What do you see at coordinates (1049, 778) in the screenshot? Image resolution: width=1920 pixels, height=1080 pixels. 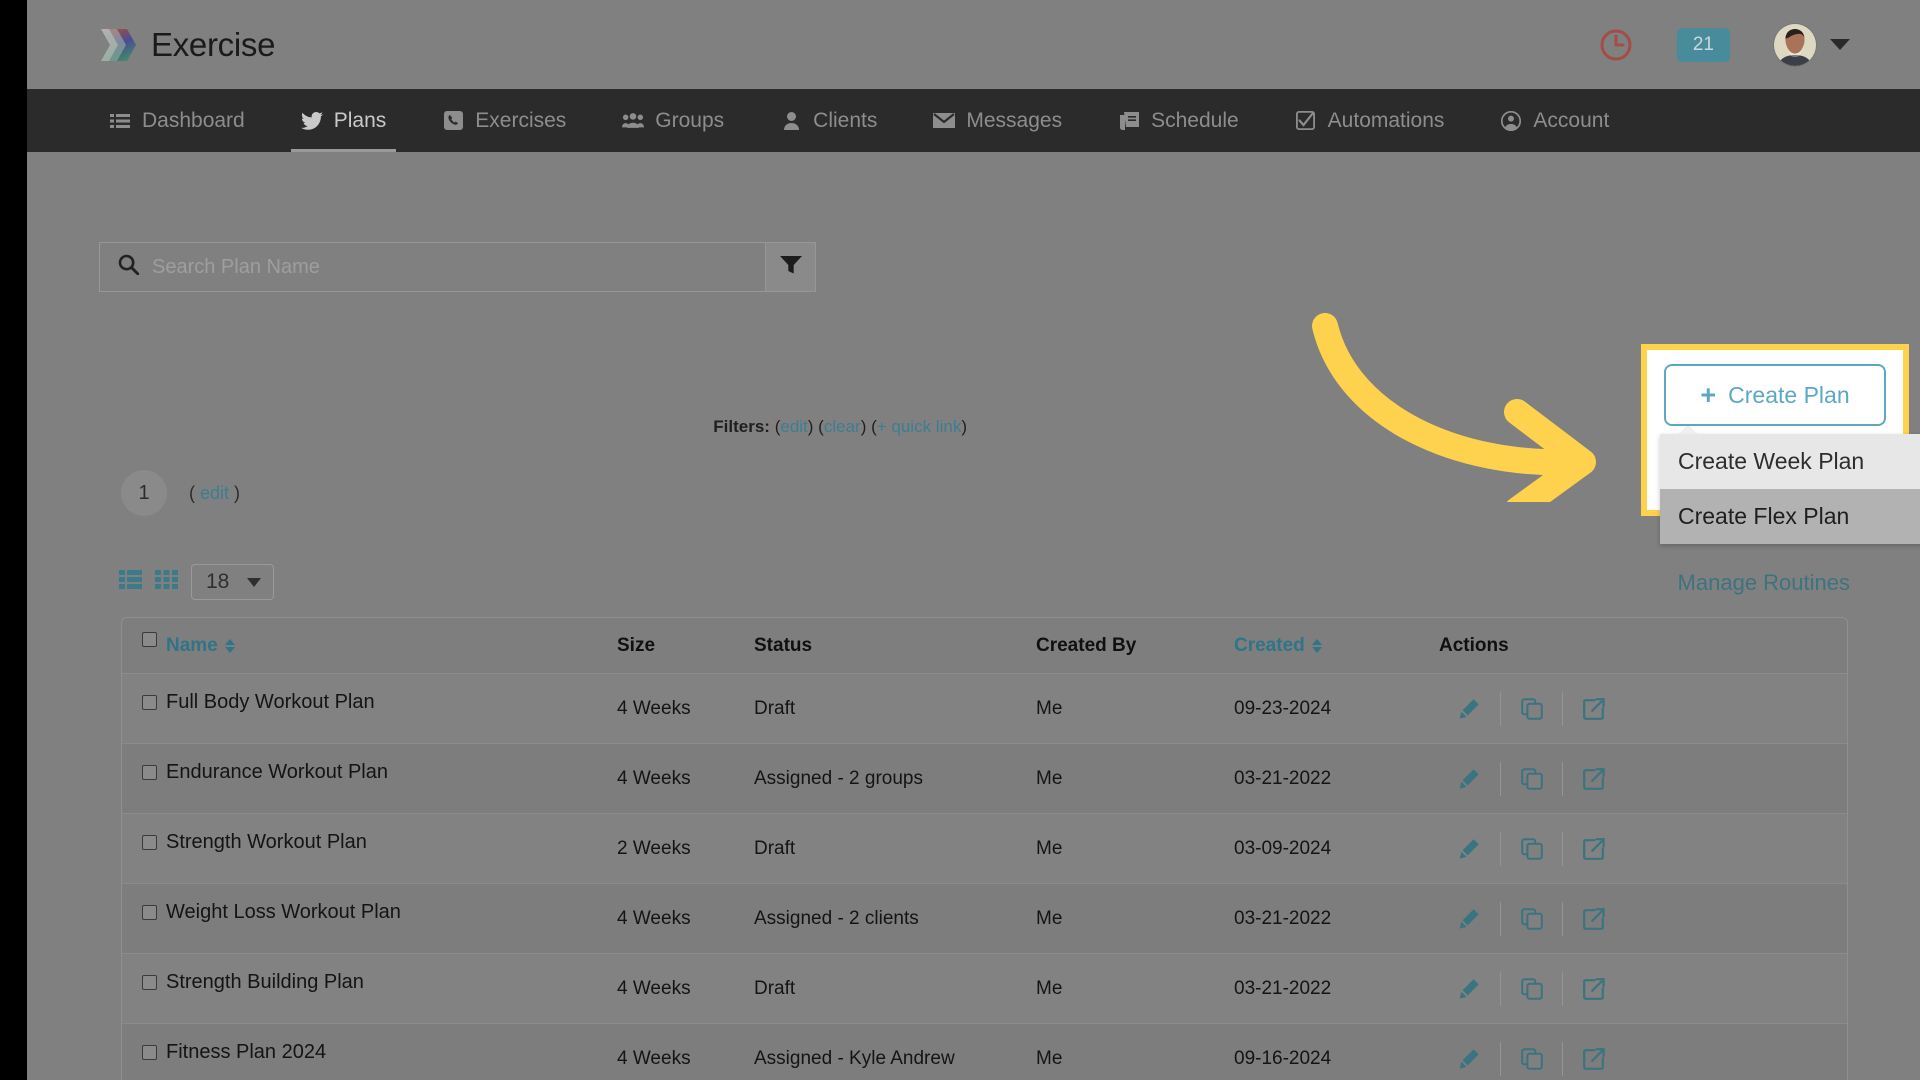 I see `cell-created-by: Me` at bounding box center [1049, 778].